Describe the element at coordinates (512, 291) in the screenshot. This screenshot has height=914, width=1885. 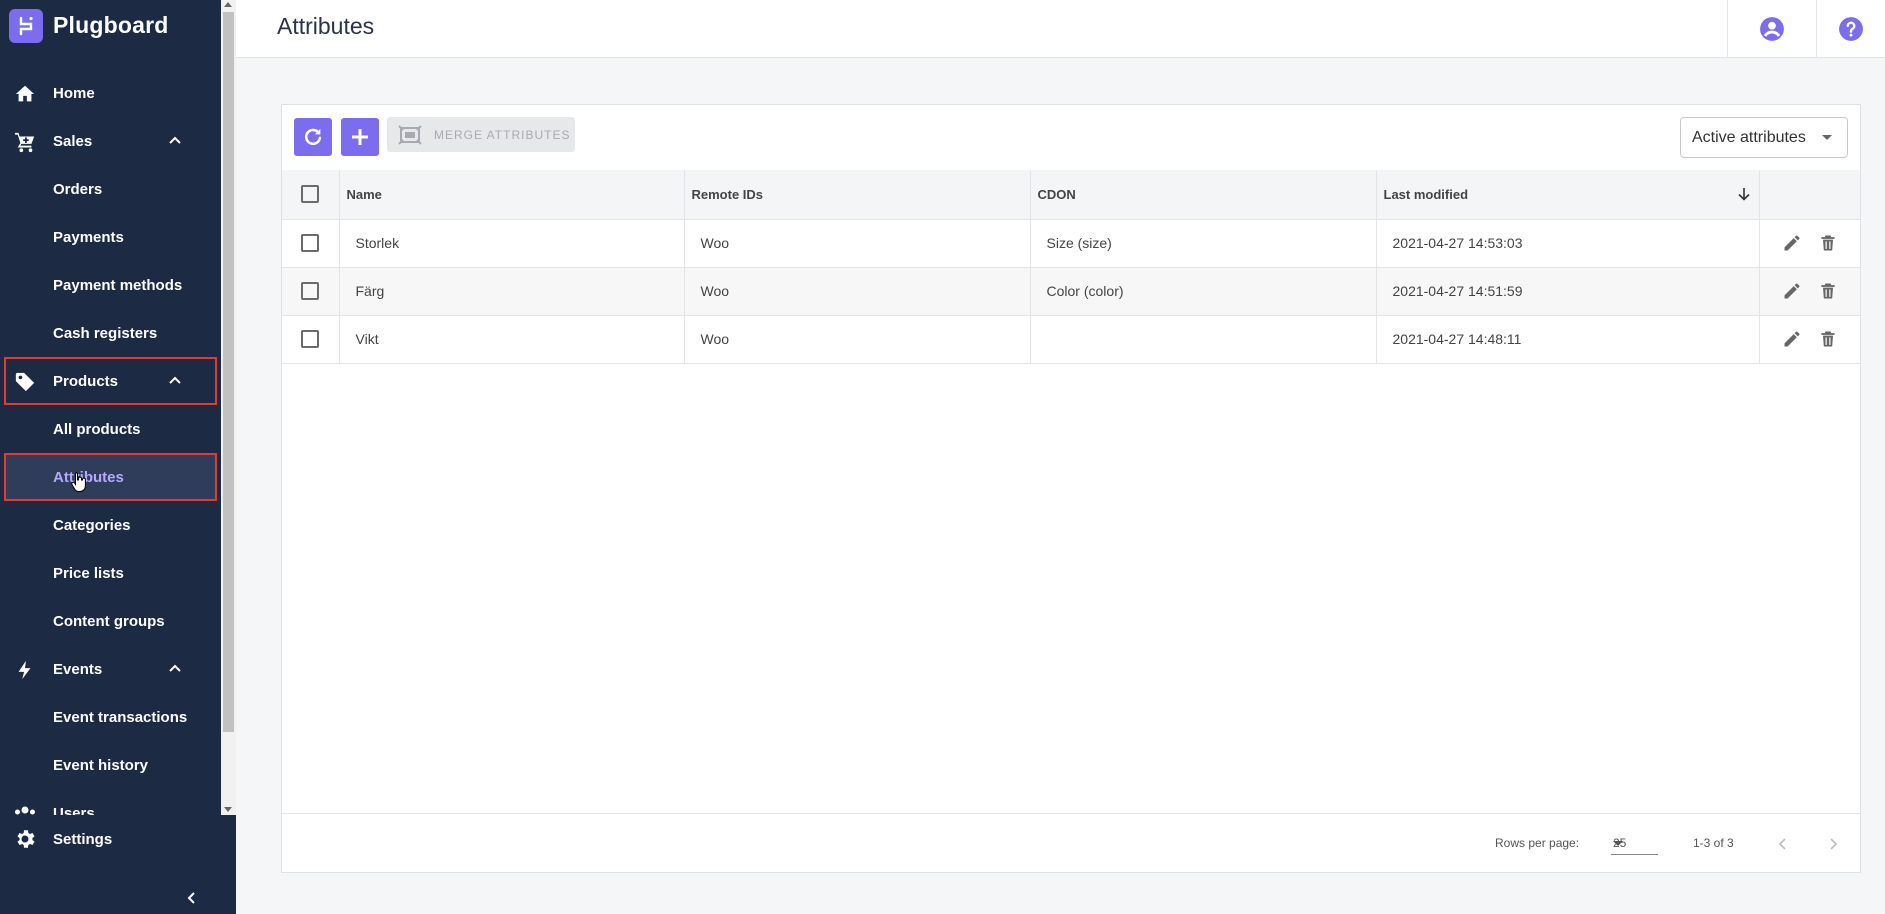
I see `cell-name: Färg` at that location.